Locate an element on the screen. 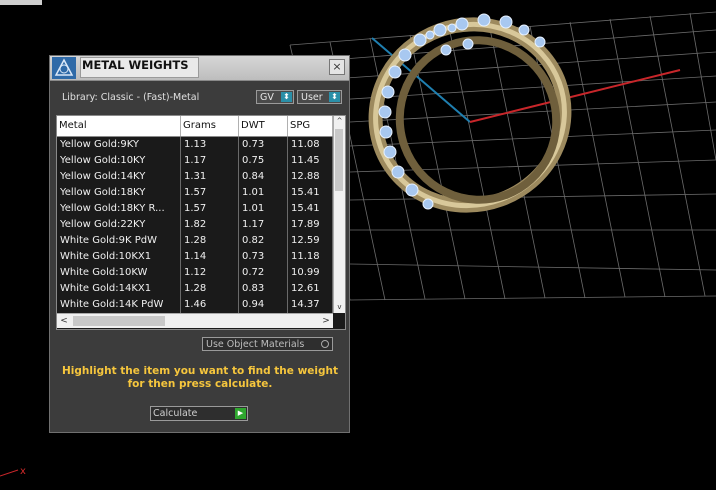 This screenshot has width=716, height=490. table-row: Yellow Gold:9KY 1.13 0.73 11.08 is located at coordinates (195, 145).